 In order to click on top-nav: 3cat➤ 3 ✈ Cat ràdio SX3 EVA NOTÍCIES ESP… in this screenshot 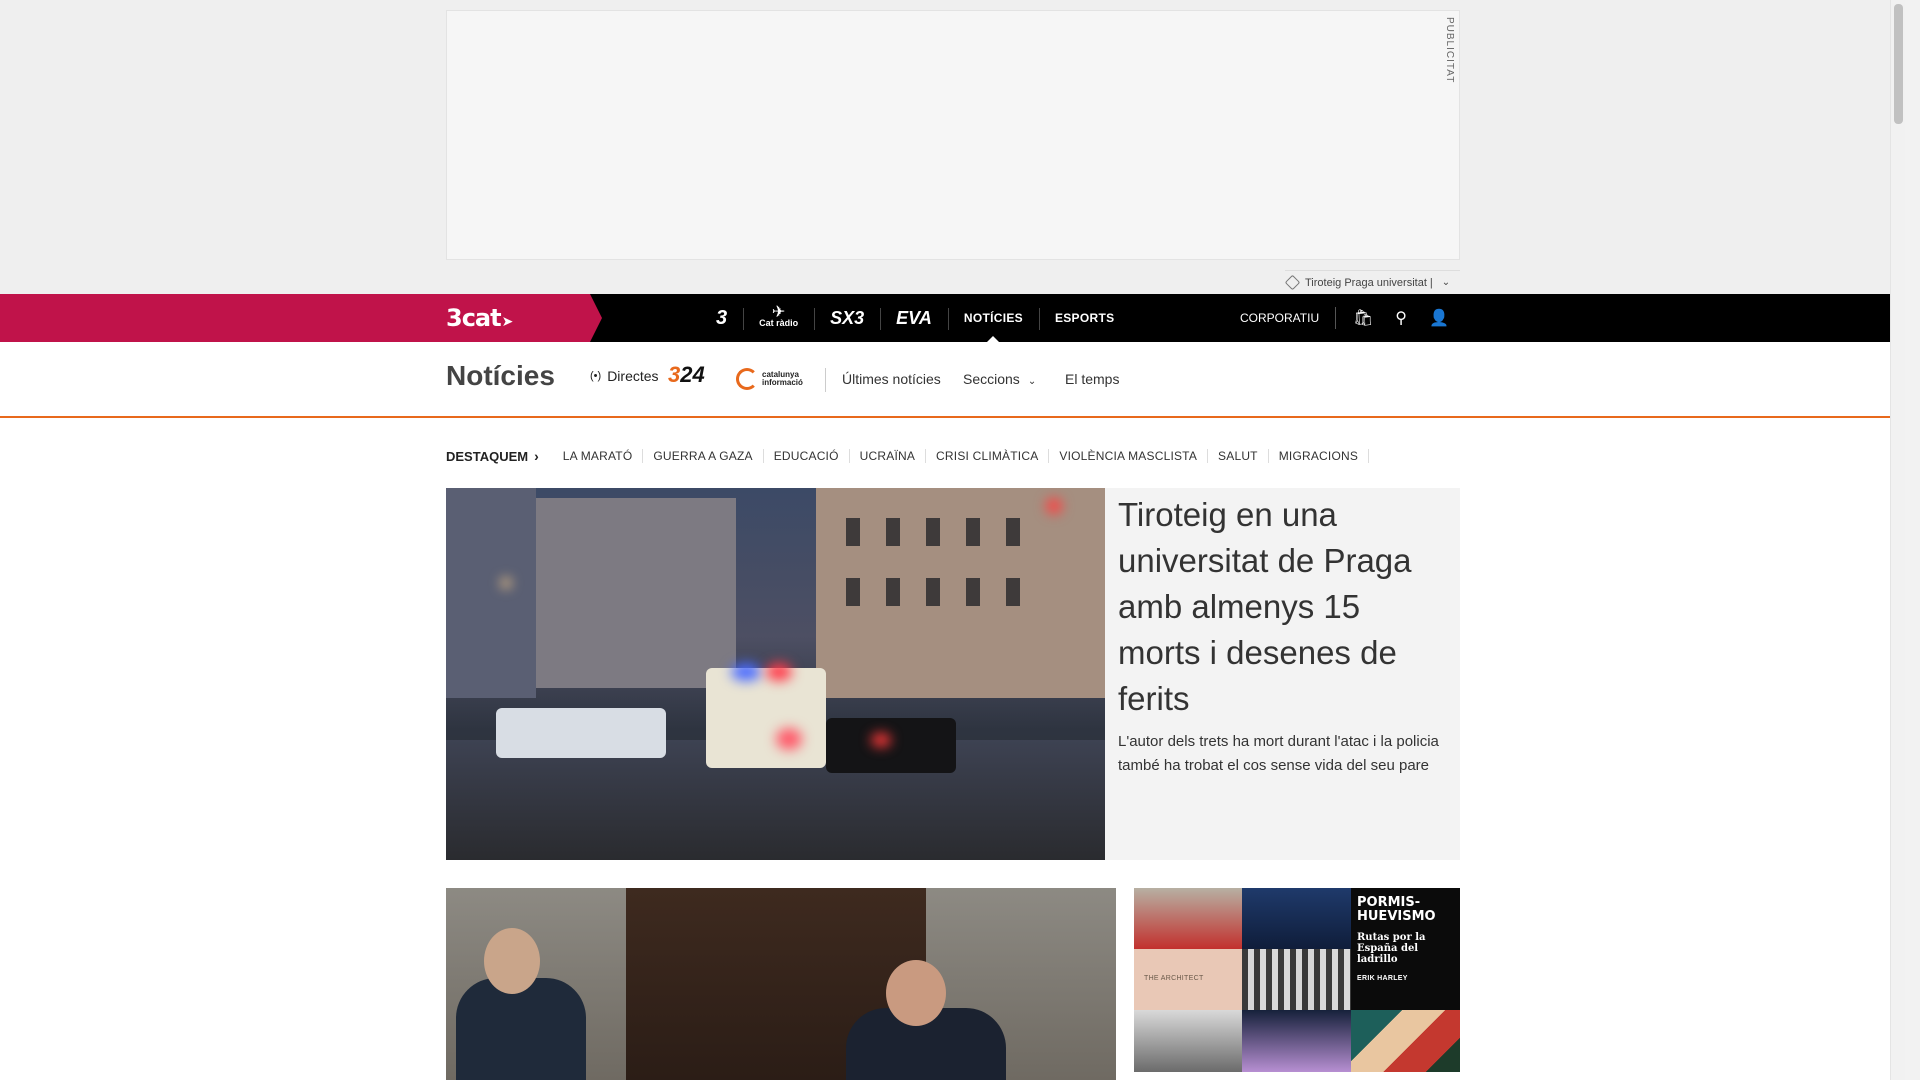, I will do `click(952, 318)`.